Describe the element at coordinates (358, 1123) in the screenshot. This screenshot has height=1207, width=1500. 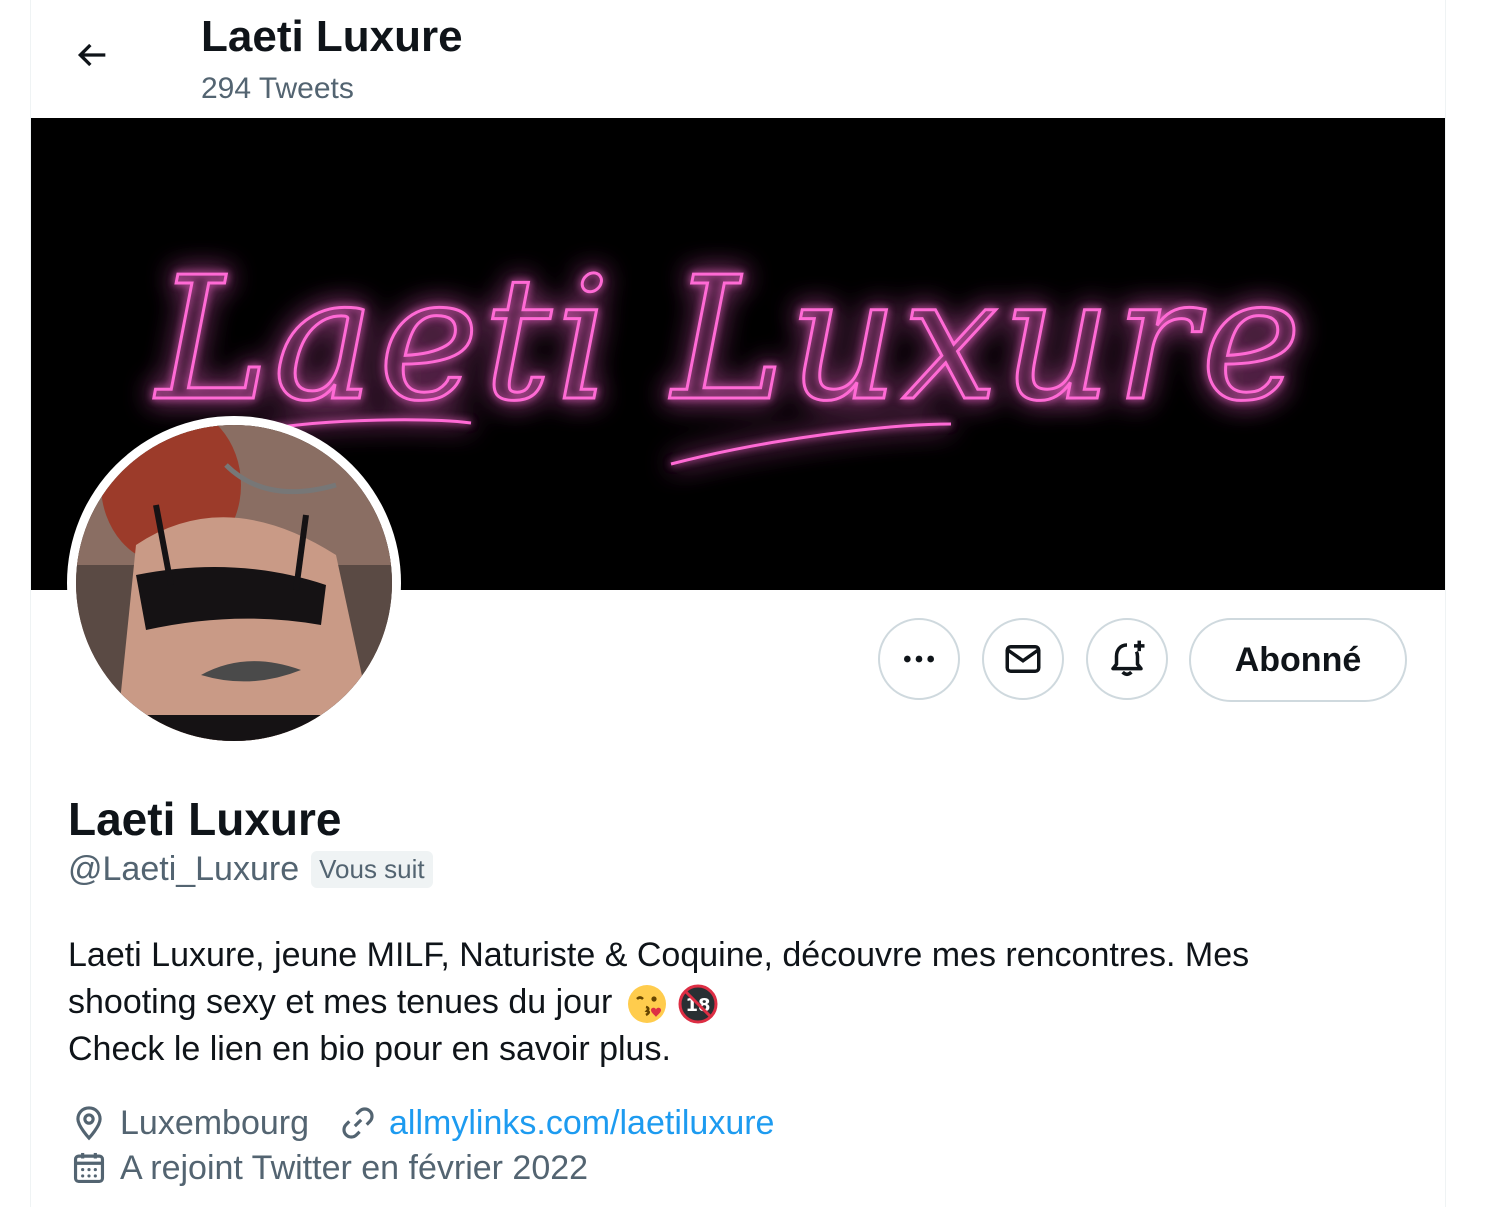
I see `link-icon` at that location.